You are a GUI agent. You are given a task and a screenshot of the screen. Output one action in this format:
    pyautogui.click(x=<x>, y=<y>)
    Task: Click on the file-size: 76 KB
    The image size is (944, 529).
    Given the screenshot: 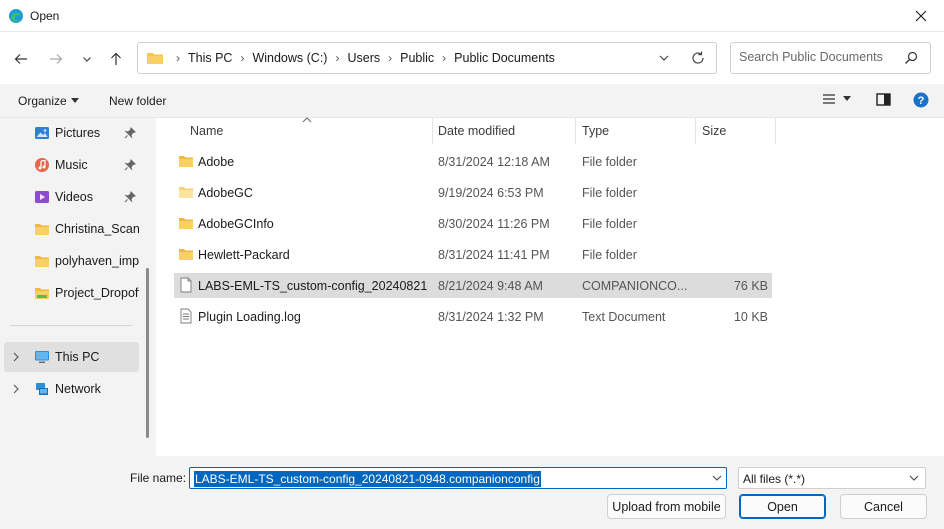 What is the action you would take?
    pyautogui.click(x=750, y=286)
    